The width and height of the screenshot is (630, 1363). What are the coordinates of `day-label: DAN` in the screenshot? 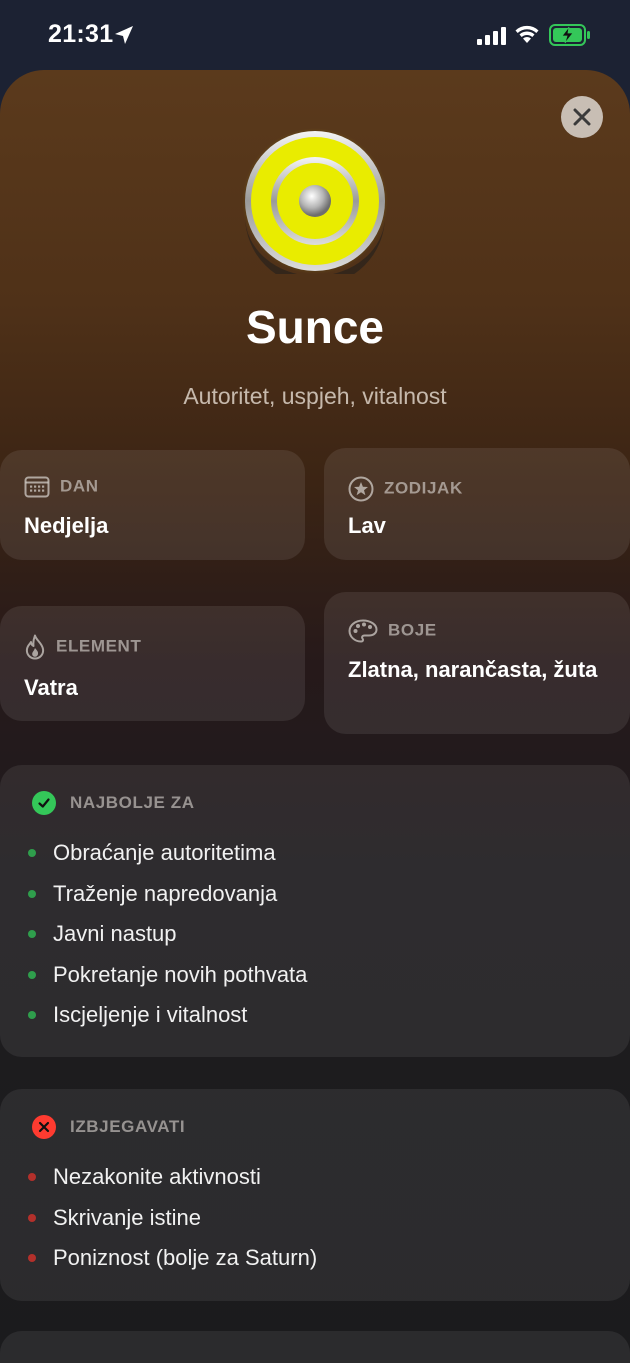 It's located at (79, 486).